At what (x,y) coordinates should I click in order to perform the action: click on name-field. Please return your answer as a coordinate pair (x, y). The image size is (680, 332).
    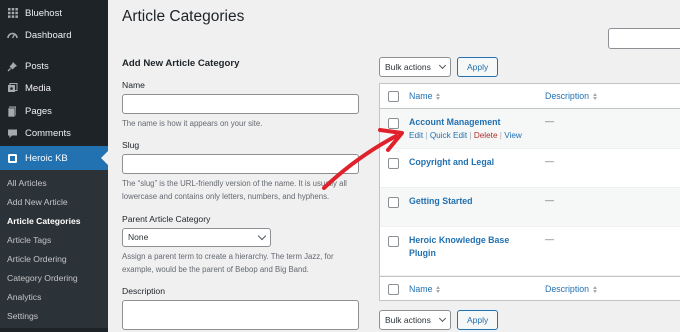
    Looking at the image, I should click on (240, 104).